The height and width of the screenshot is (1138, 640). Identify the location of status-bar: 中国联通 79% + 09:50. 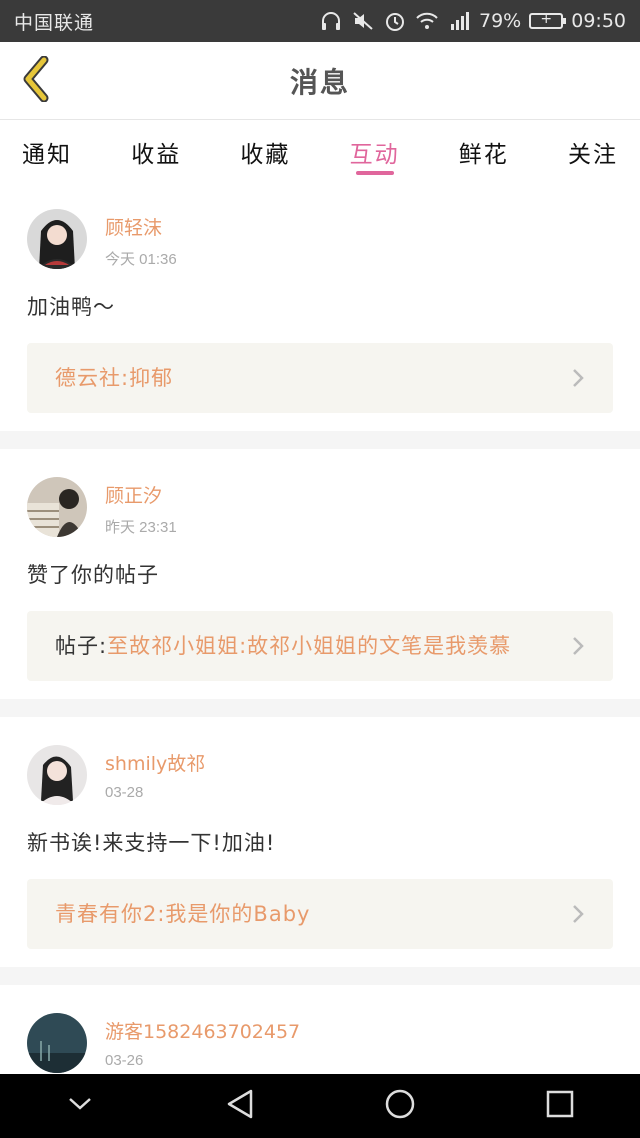
(320, 21).